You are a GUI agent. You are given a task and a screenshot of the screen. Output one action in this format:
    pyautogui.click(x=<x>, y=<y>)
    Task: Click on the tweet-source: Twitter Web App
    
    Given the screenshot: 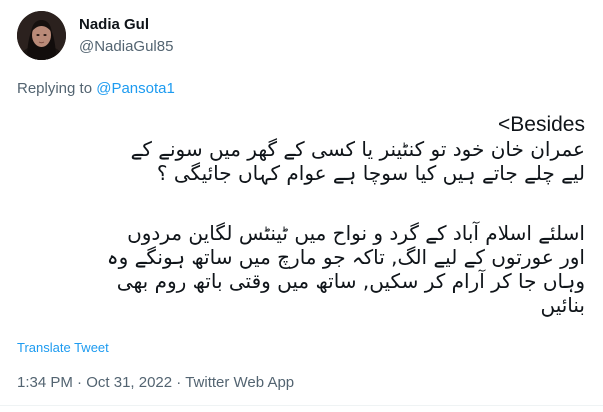 What is the action you would take?
    pyautogui.click(x=240, y=382)
    